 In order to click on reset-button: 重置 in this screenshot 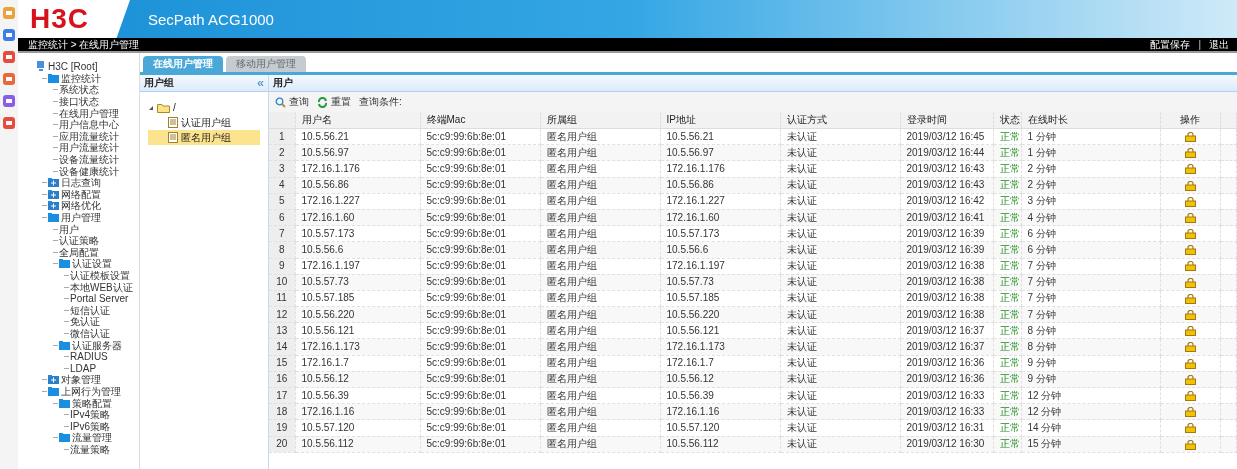, I will do `click(334, 102)`.